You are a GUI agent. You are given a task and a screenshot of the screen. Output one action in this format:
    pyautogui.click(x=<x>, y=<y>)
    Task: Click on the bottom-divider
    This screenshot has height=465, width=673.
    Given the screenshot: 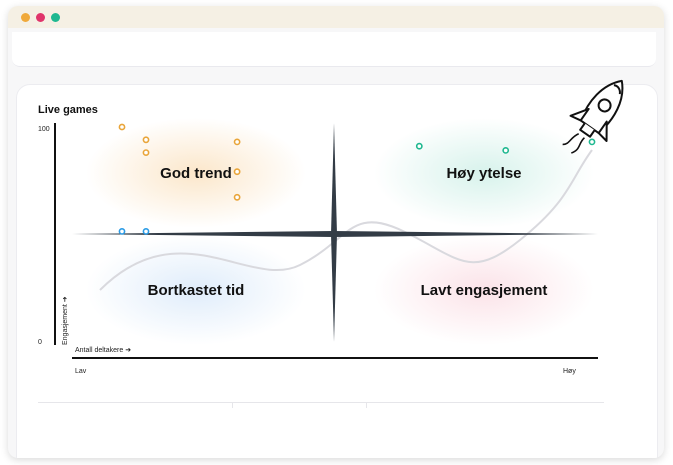 What is the action you would take?
    pyautogui.click(x=321, y=402)
    